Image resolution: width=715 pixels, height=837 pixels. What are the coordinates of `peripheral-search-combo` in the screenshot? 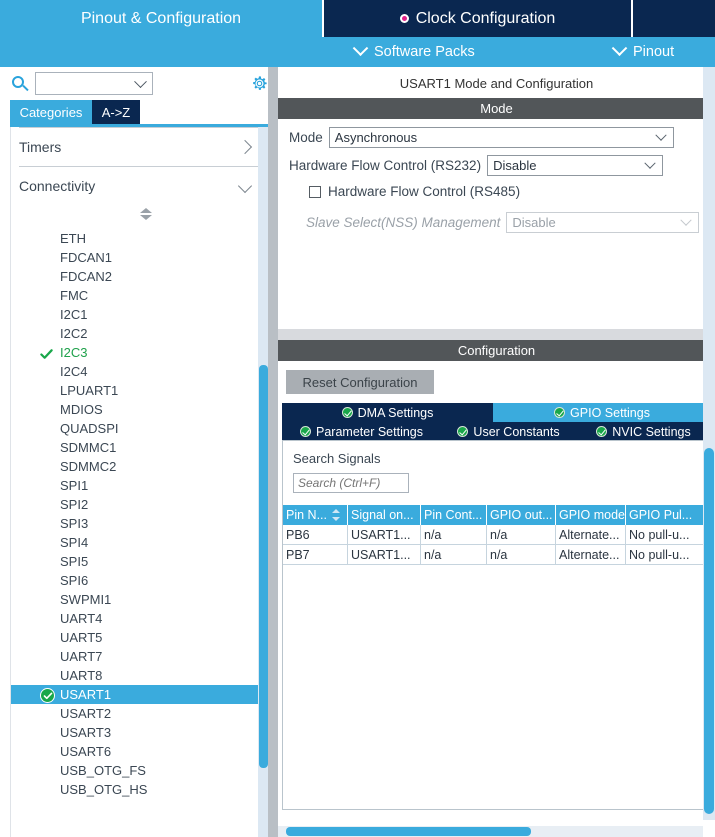 It's located at (94, 83).